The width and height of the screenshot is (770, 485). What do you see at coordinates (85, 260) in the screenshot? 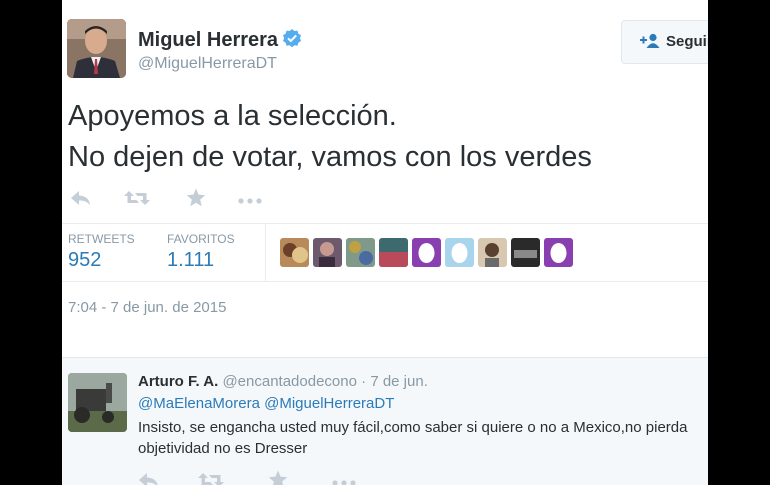
I see `retweets-count: 952` at bounding box center [85, 260].